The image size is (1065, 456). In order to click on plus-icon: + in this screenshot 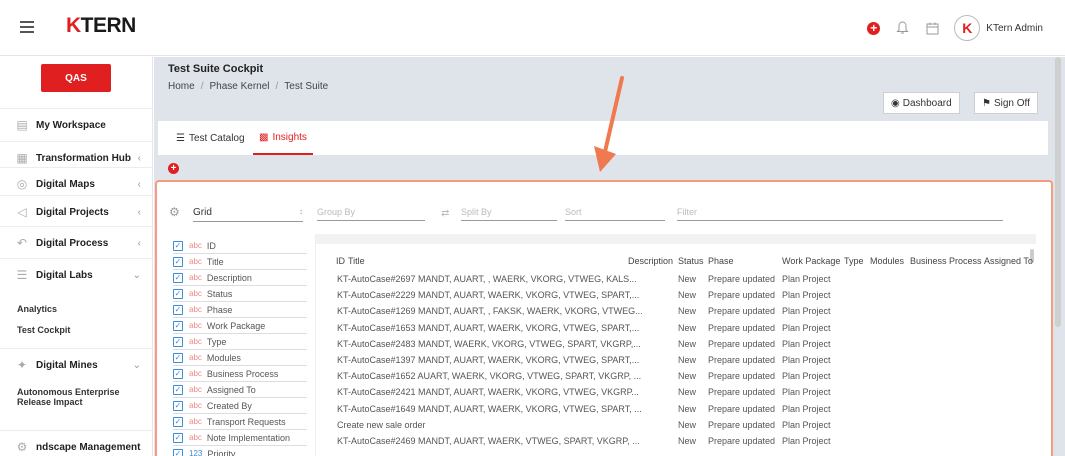, I will do `click(874, 28)`.